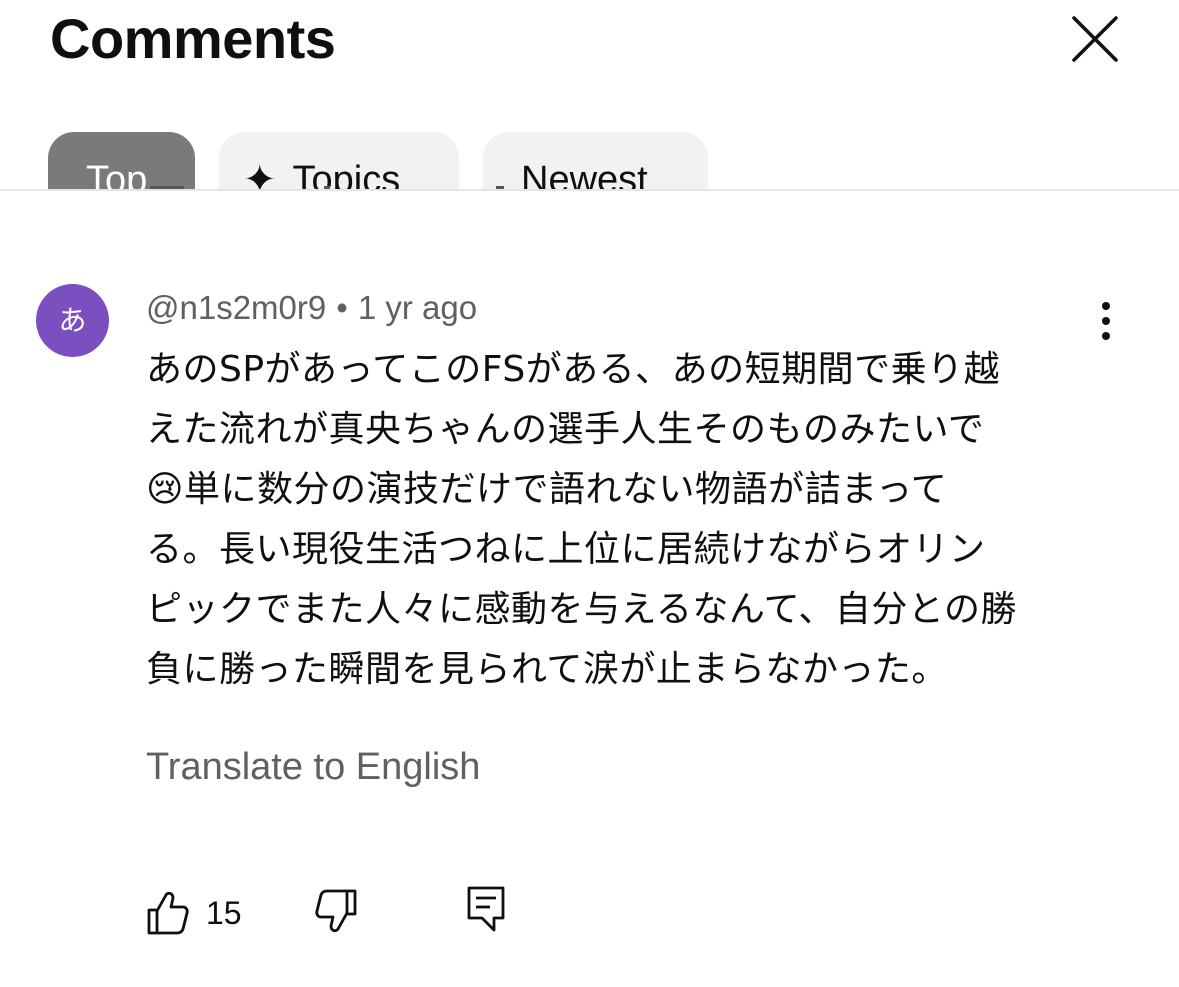  Describe the element at coordinates (547, 669) in the screenshot. I see `comment-line: 負に勝った瞬間を見られて涙が止まらなかった。` at that location.